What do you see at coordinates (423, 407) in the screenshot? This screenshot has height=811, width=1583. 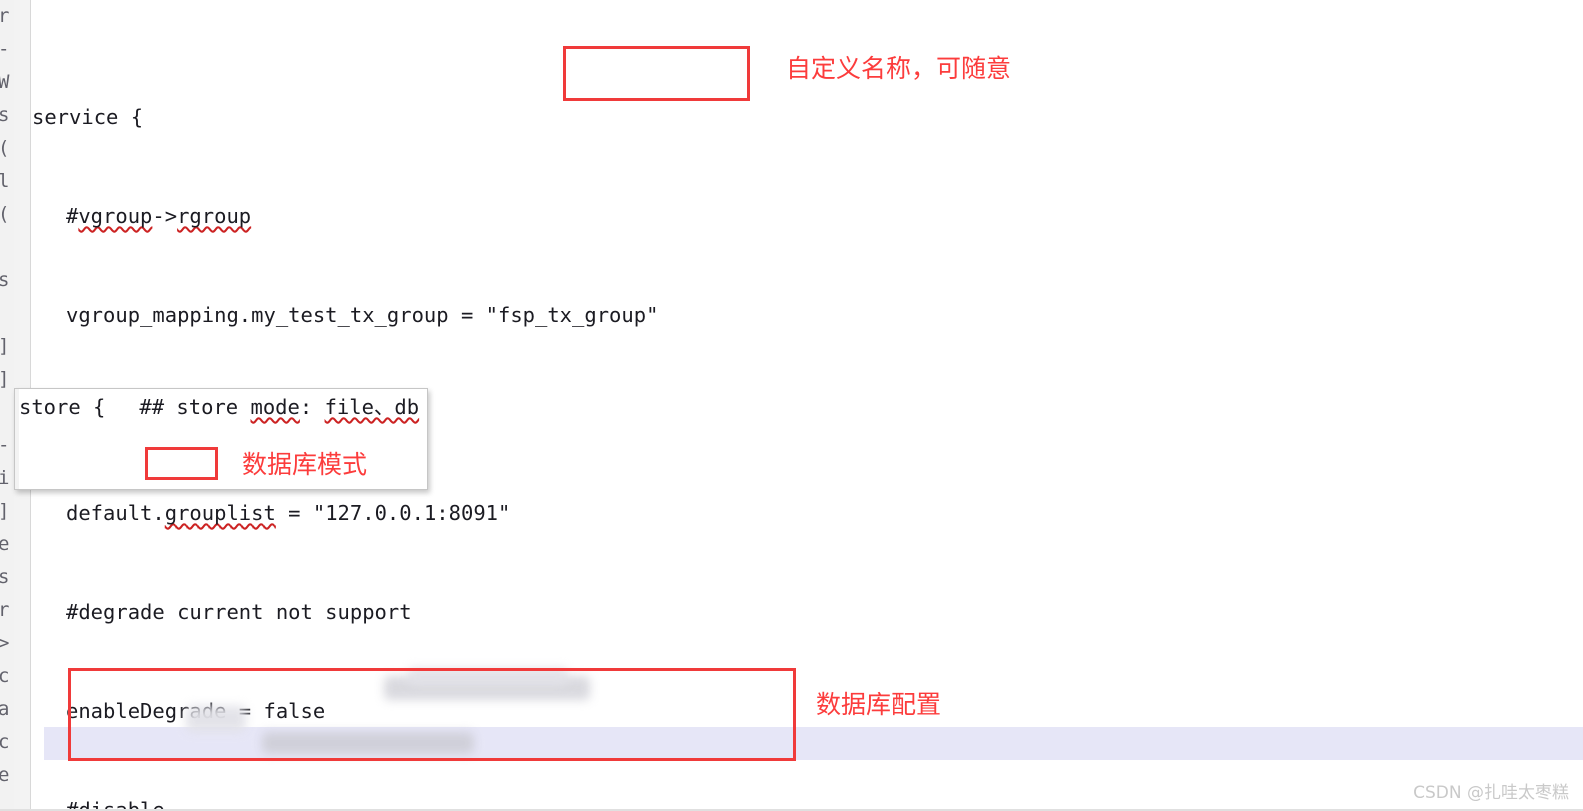 I see `overlay-code-line: mode = "db"` at bounding box center [423, 407].